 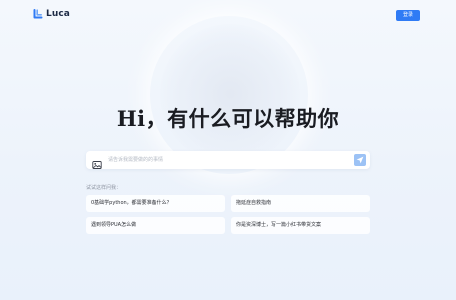 What do you see at coordinates (228, 16) in the screenshot?
I see `top-header: Luca 登录` at bounding box center [228, 16].